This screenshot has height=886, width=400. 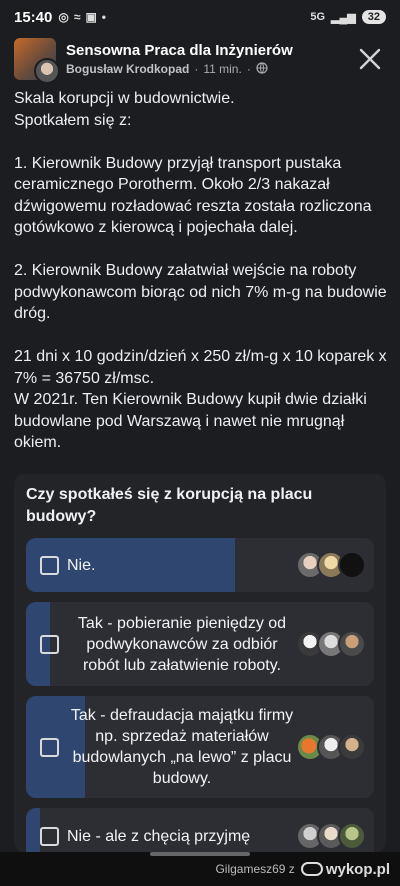 I want to click on poll-option-label: Nie., so click(x=81, y=565).